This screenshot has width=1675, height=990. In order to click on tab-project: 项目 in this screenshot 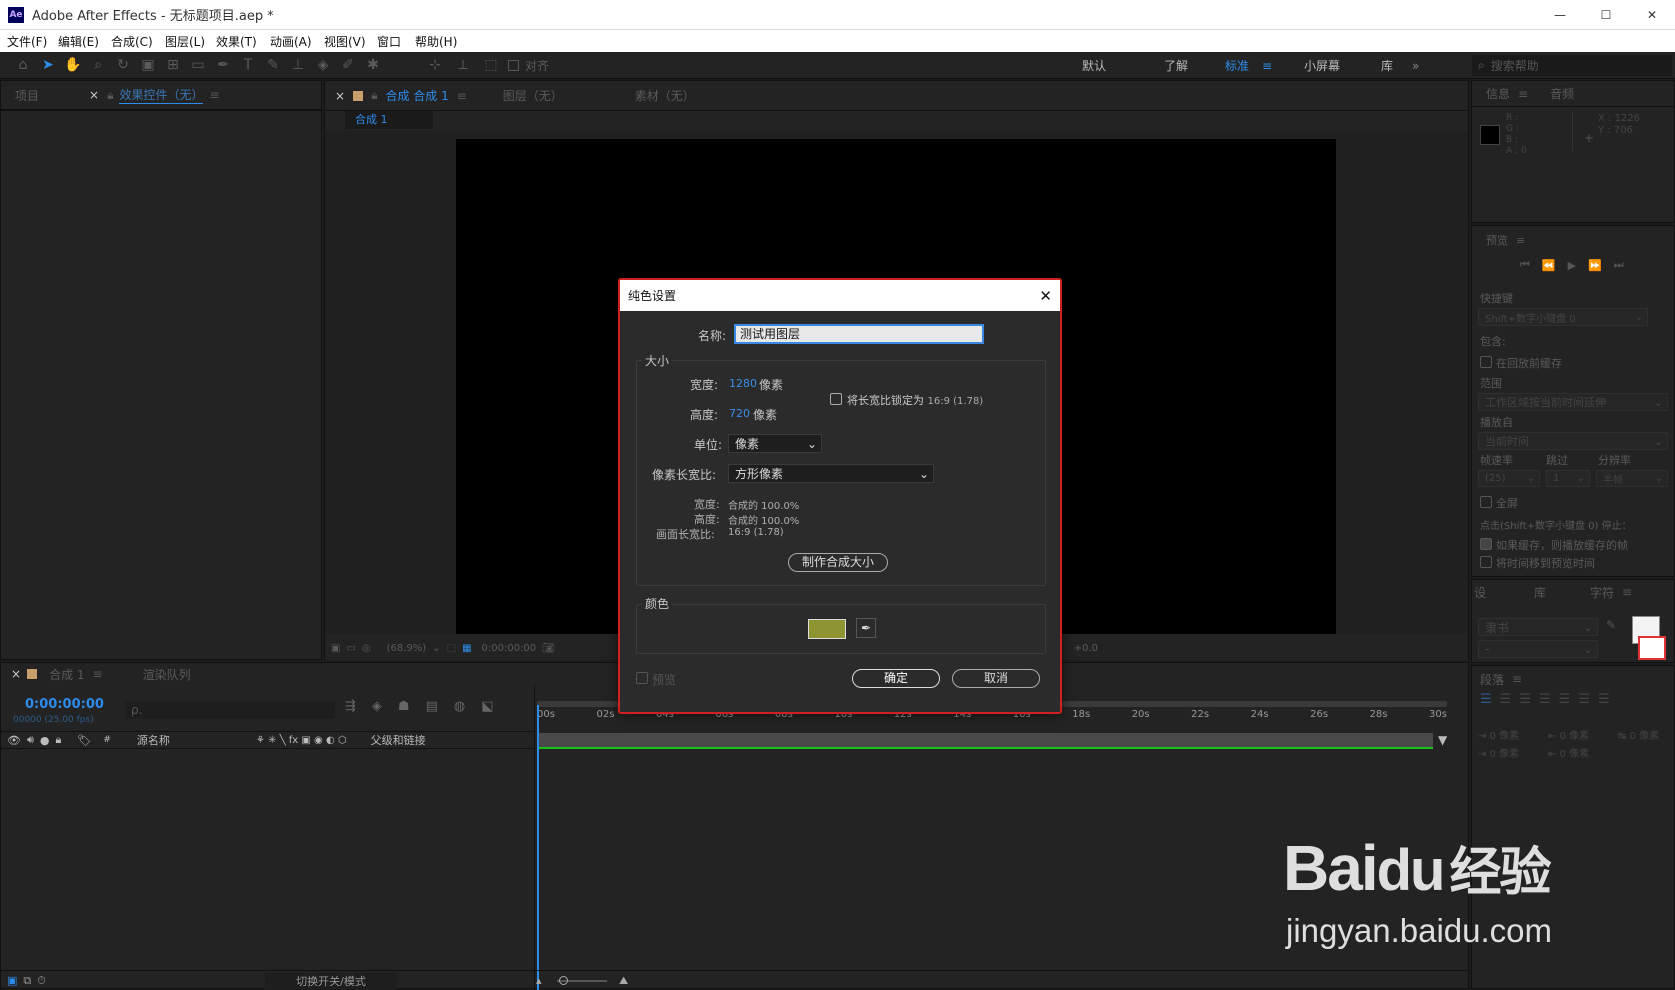, I will do `click(27, 95)`.